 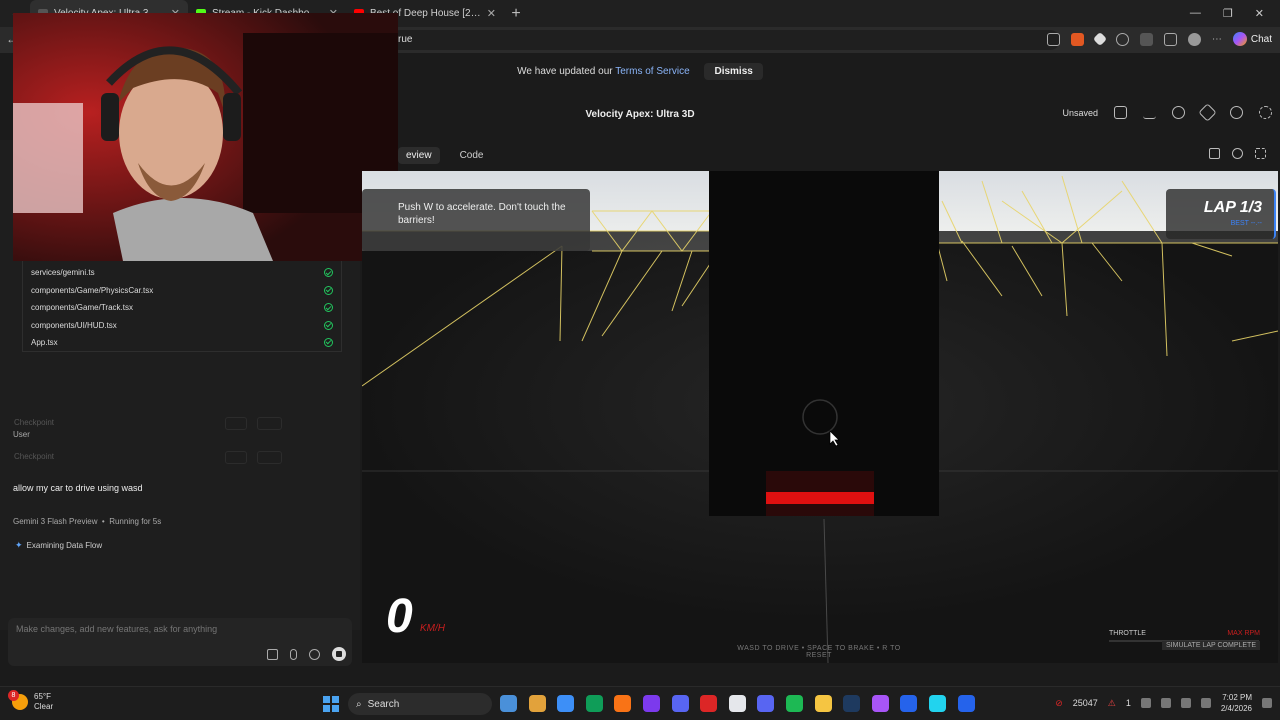 I want to click on file-name: components/UI/HUD.tsx, so click(x=74, y=325).